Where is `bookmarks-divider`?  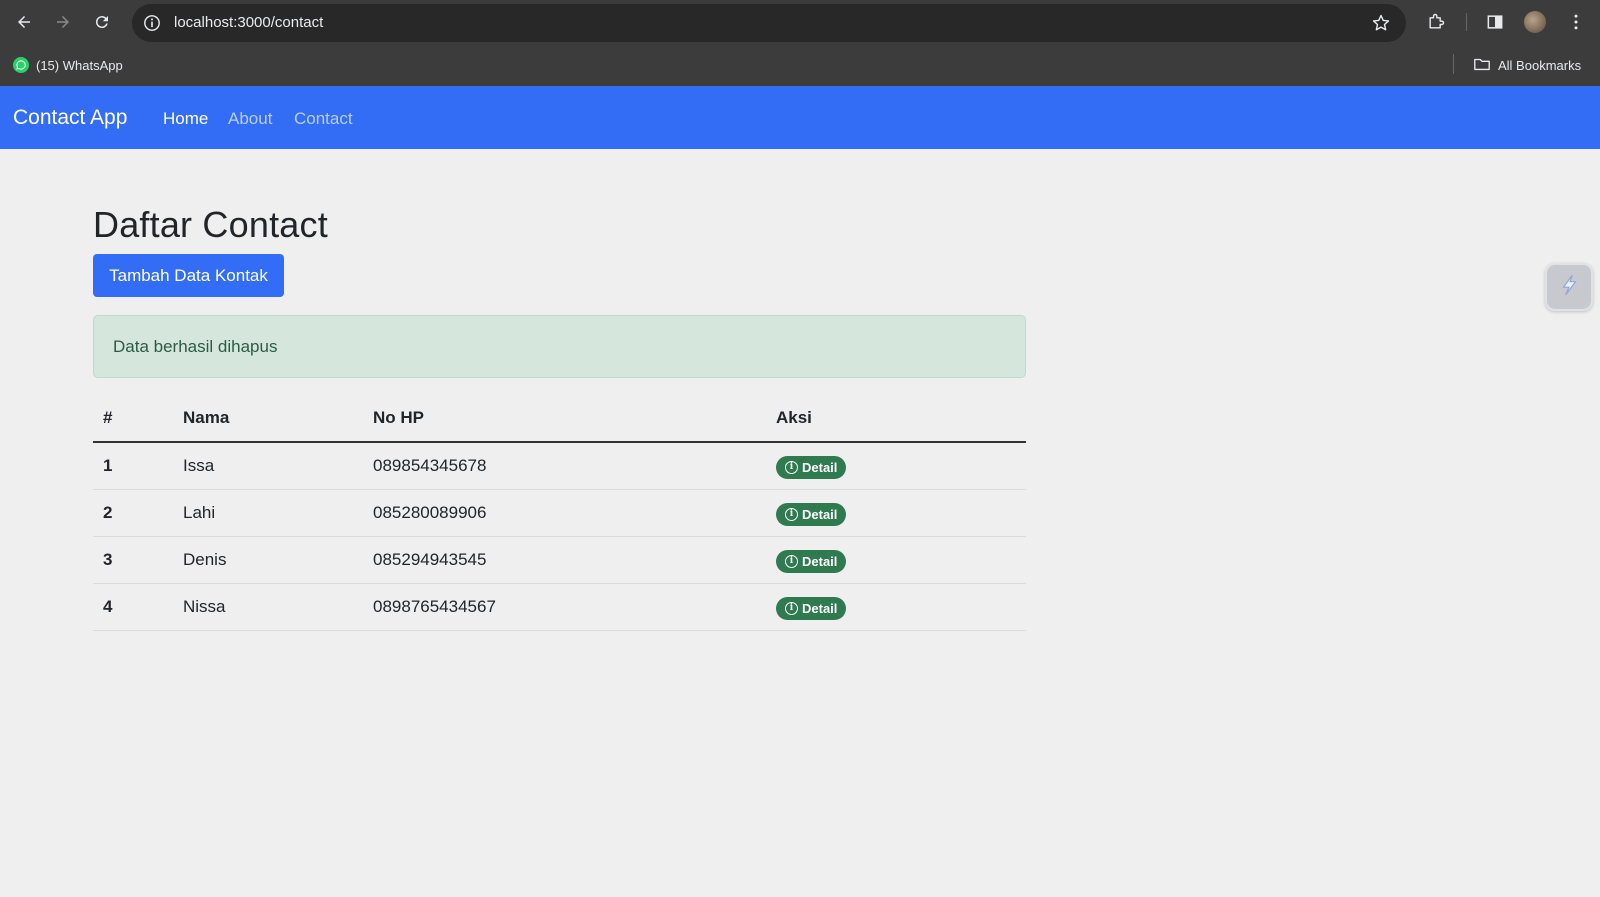 bookmarks-divider is located at coordinates (1453, 64).